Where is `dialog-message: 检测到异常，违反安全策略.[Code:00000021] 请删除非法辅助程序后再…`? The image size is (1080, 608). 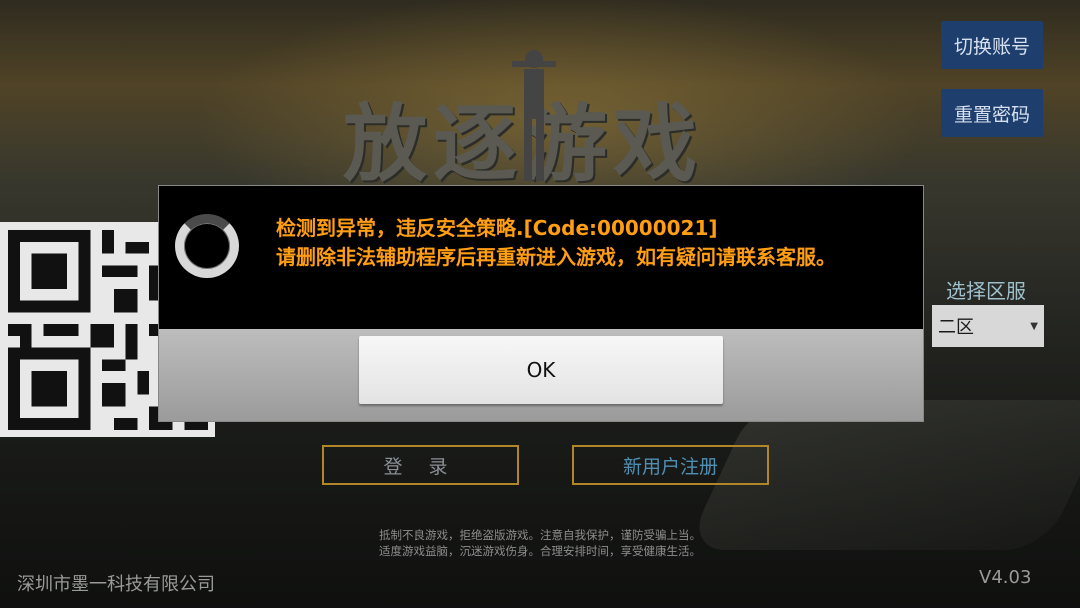 dialog-message: 检测到异常，违反安全策略.[Code:00000021] 请删除非法辅助程序后再… is located at coordinates (586, 243).